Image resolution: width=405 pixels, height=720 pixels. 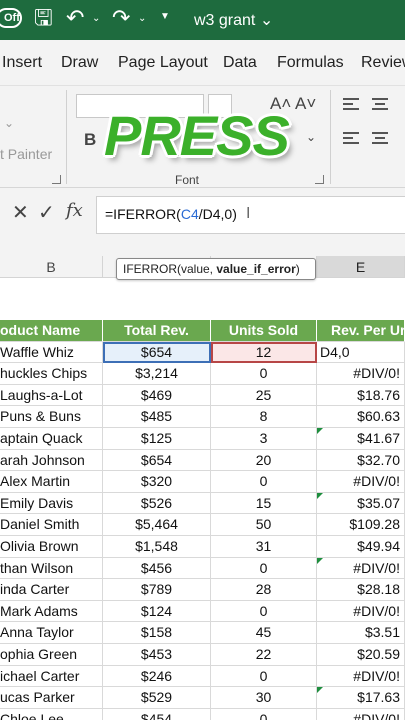 I want to click on total-rev-cell: $789, so click(x=157, y=590).